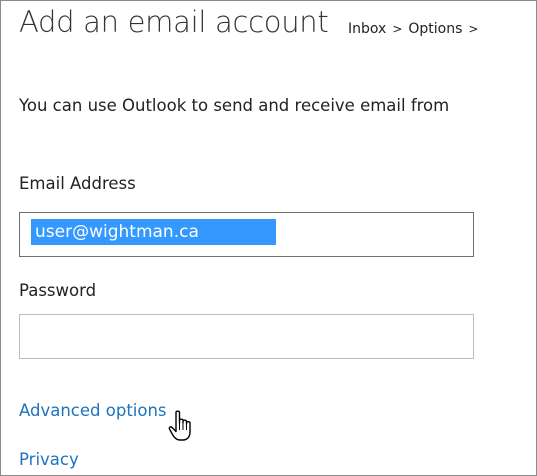 The image size is (537, 476). What do you see at coordinates (58, 290) in the screenshot?
I see `password-label: Password` at bounding box center [58, 290].